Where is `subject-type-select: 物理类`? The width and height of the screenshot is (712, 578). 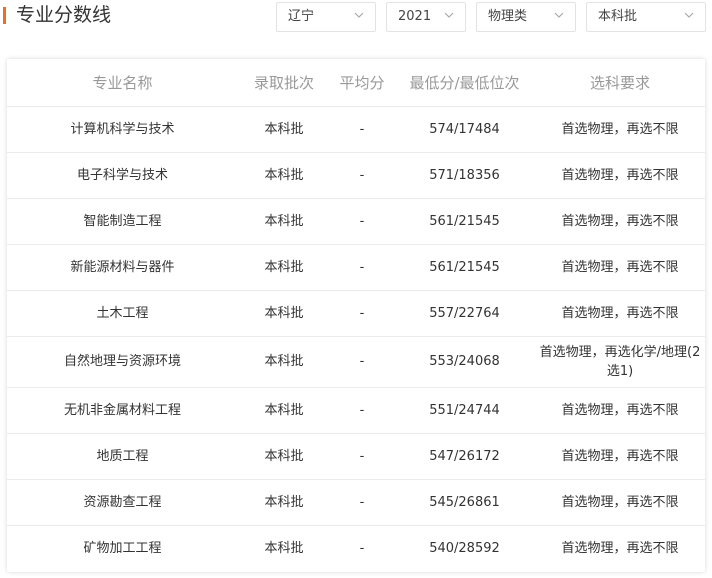 subject-type-select: 物理类 is located at coordinates (526, 17).